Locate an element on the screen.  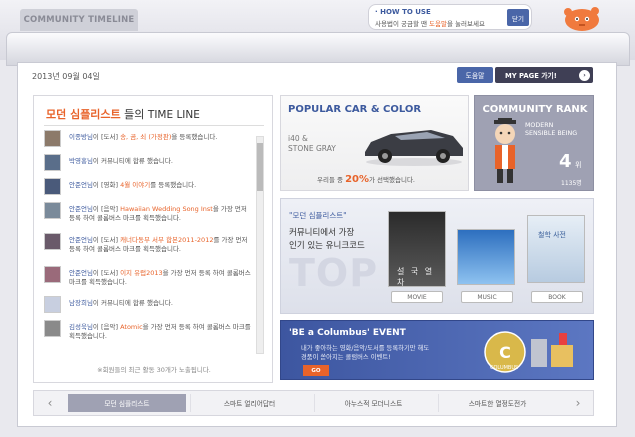
unique-tag: "모던 심플리스트" is located at coordinates (318, 215).